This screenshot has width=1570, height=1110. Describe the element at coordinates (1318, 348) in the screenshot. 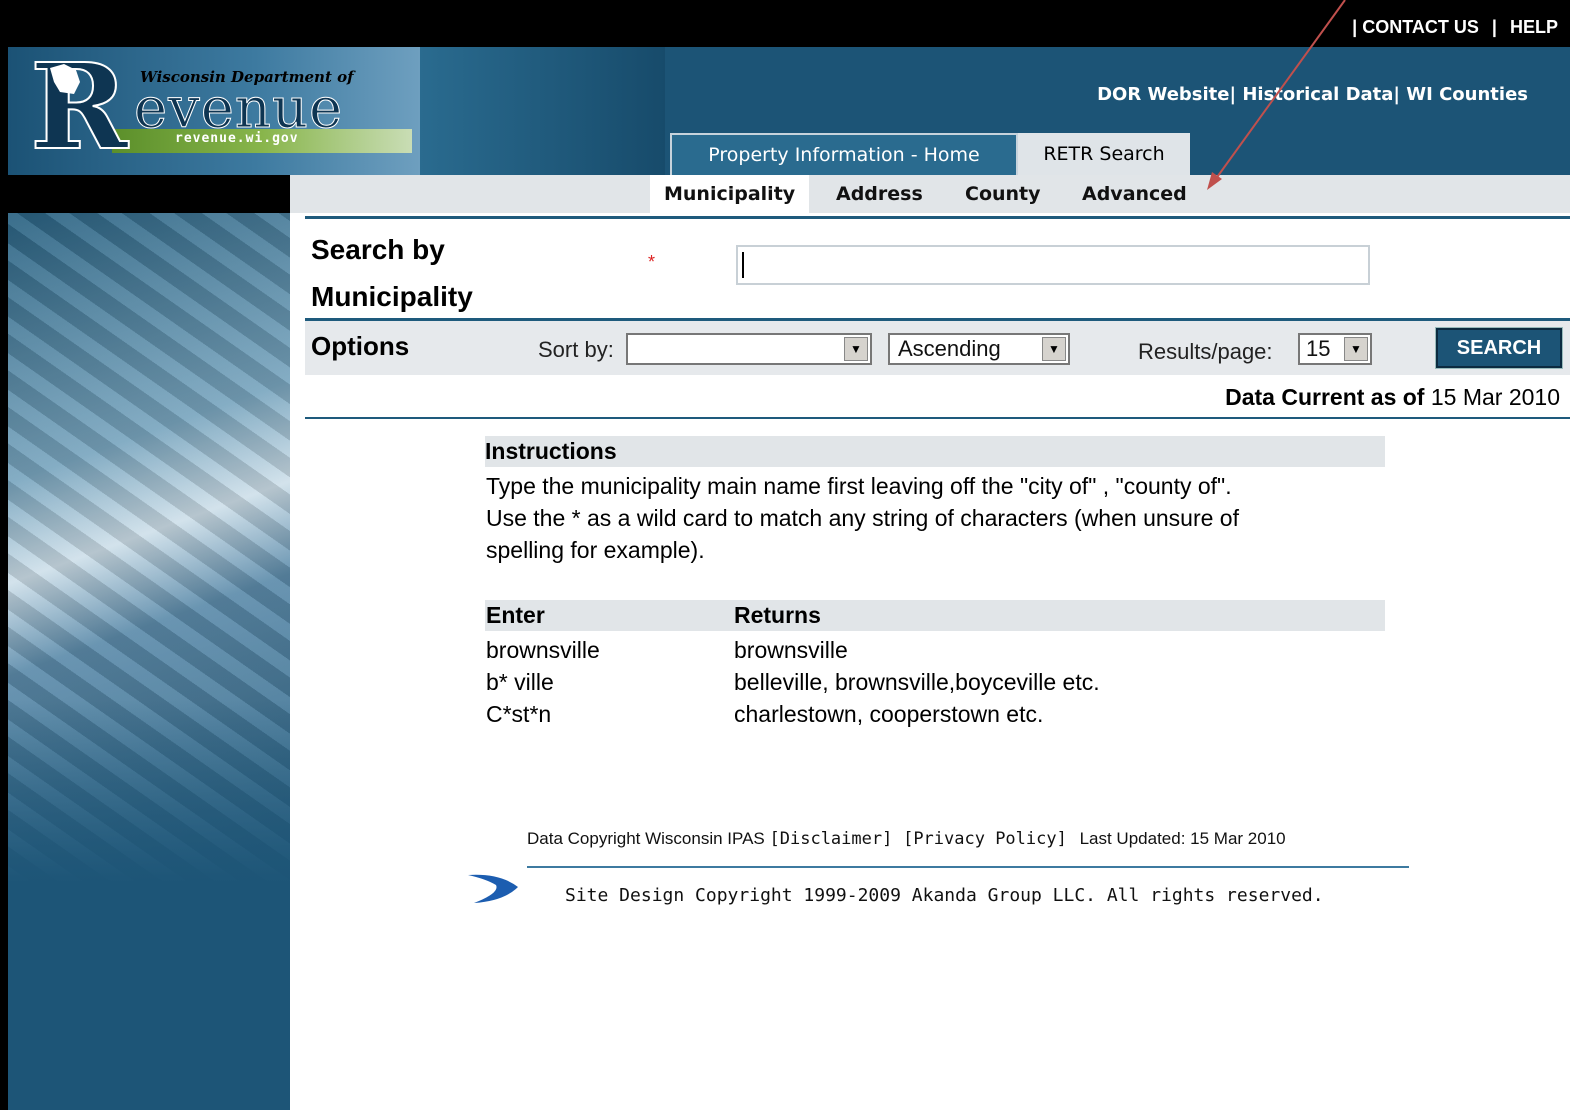

I see `results-per-page-value: 15` at that location.